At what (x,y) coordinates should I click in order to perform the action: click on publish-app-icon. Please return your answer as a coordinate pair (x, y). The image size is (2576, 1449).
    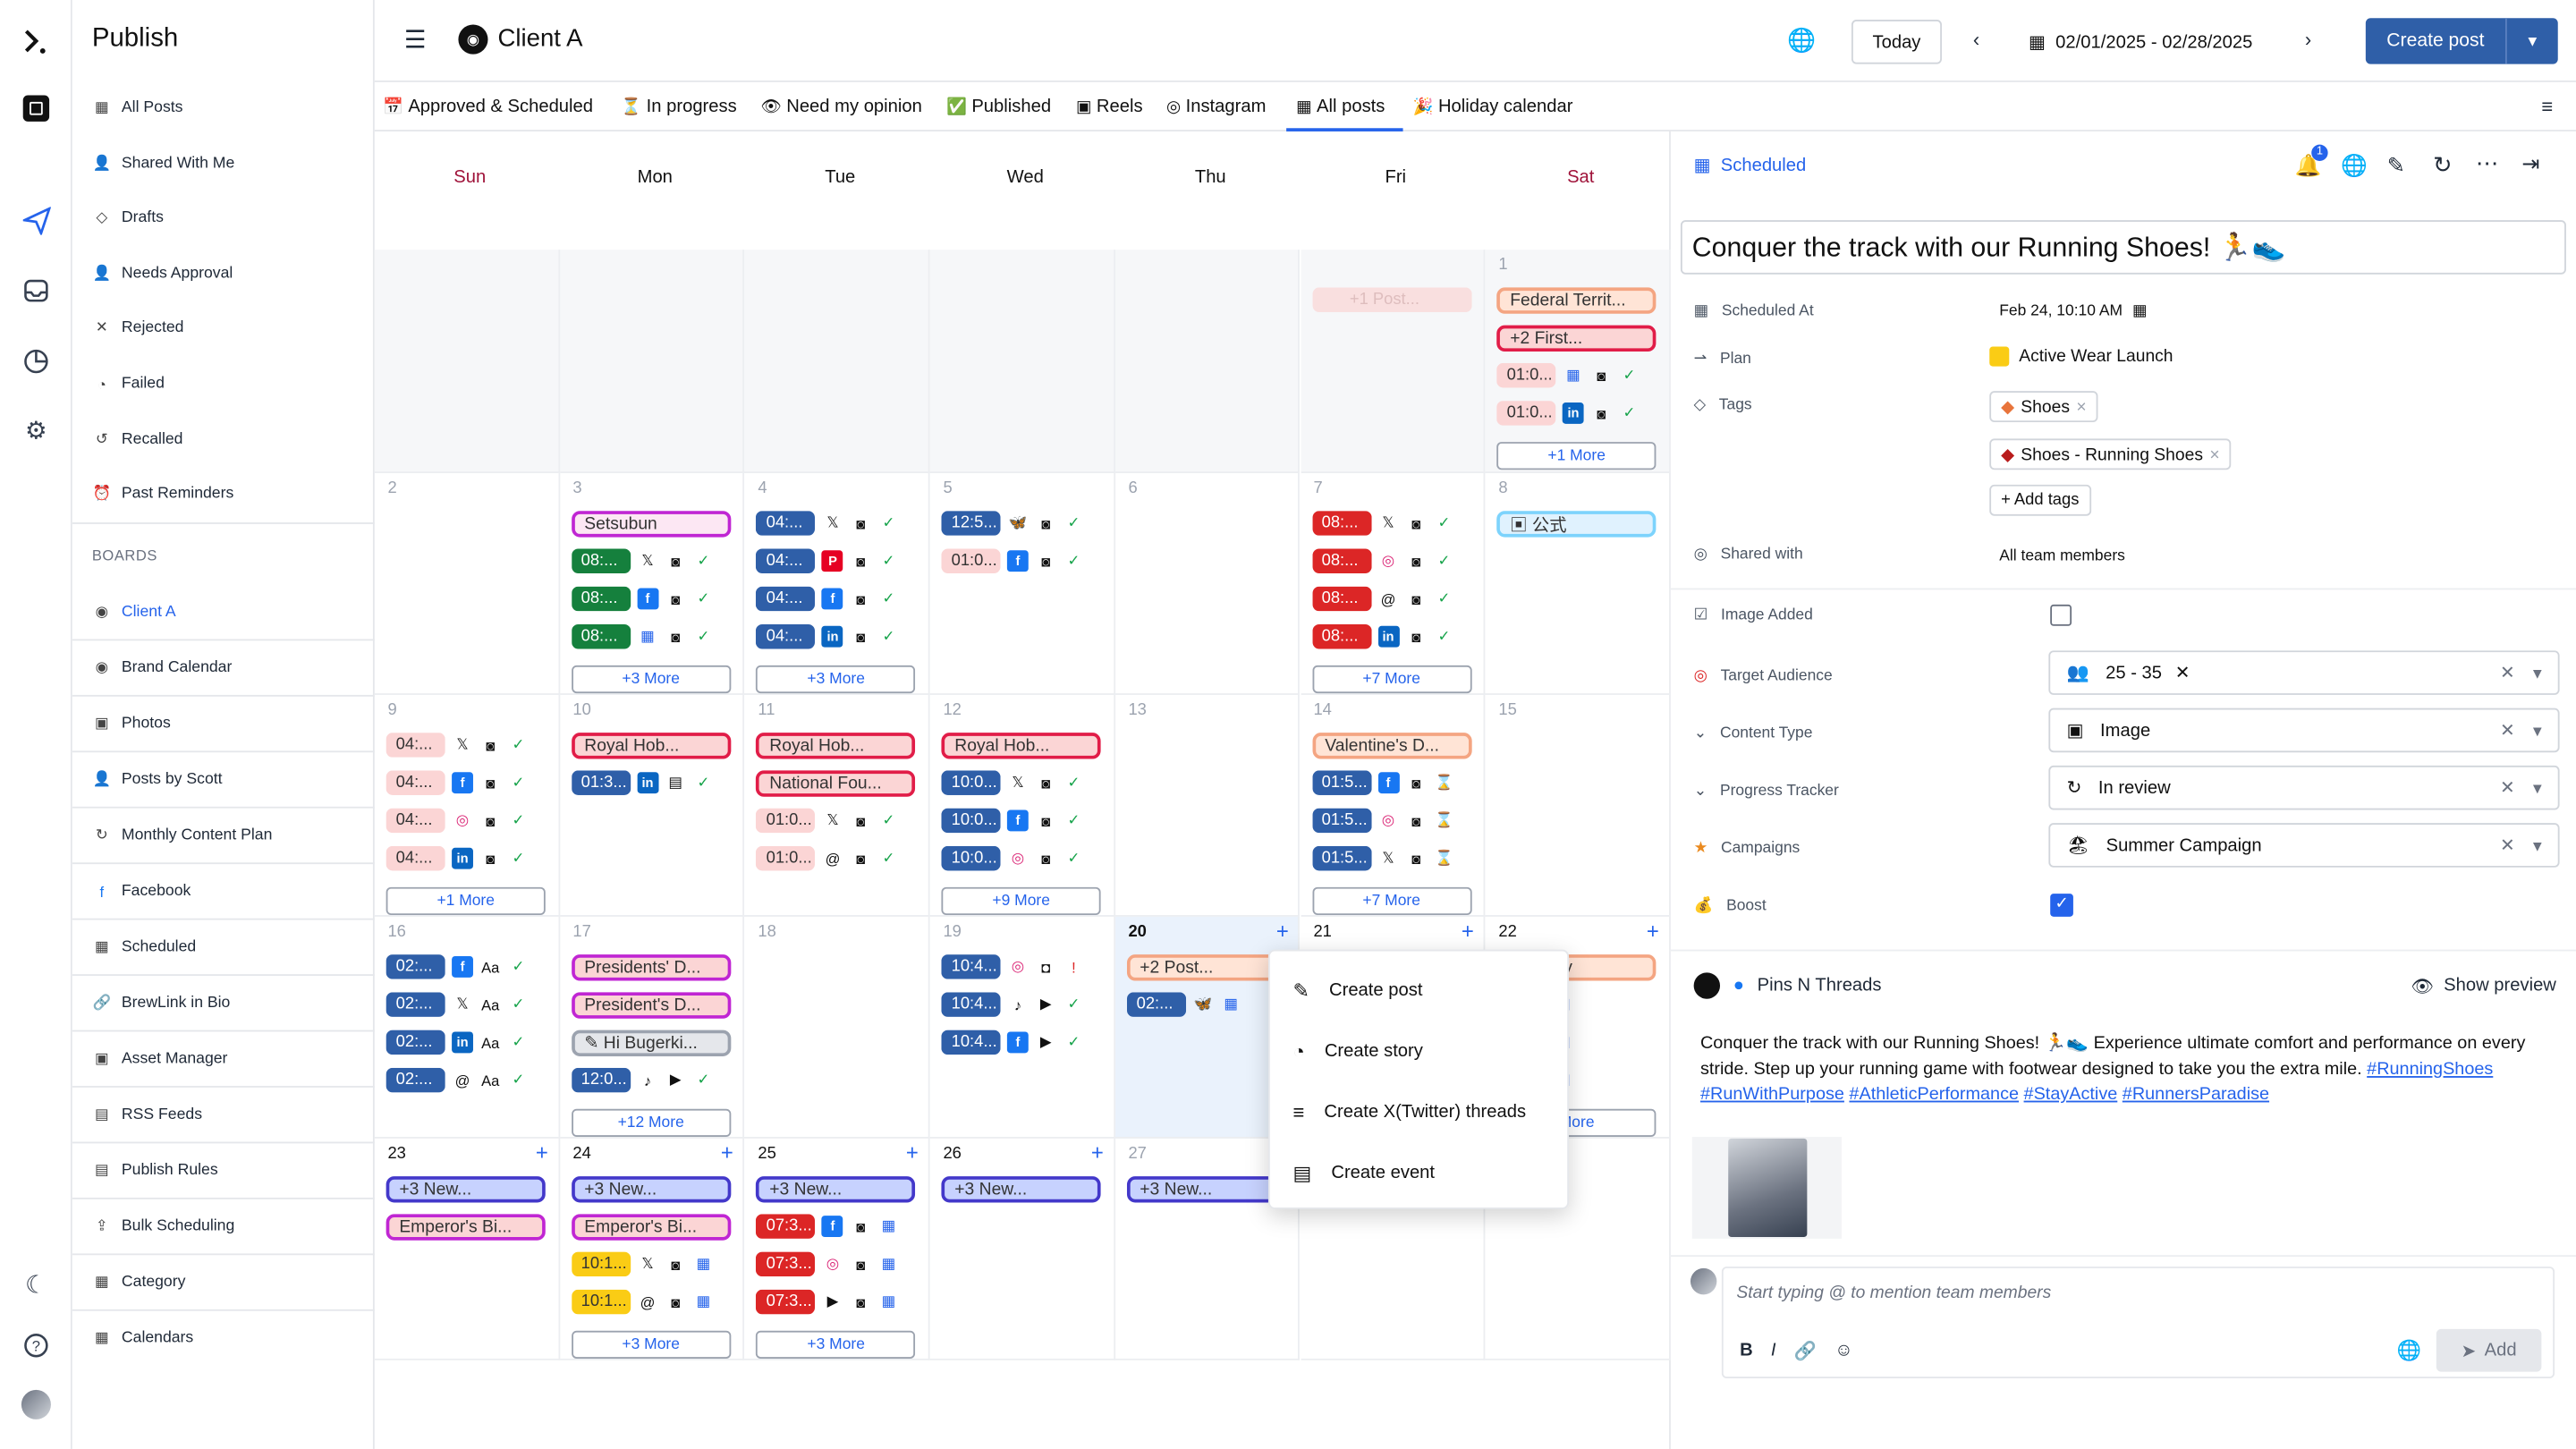
    Looking at the image, I should click on (36, 108).